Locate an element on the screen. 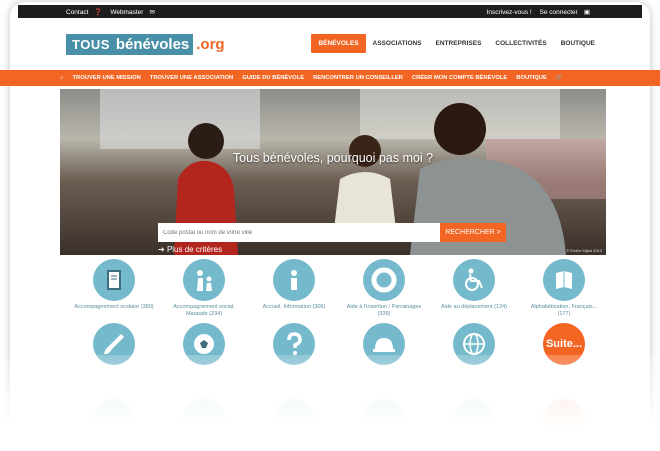 The image size is (660, 451). location-search-input is located at coordinates (299, 232).